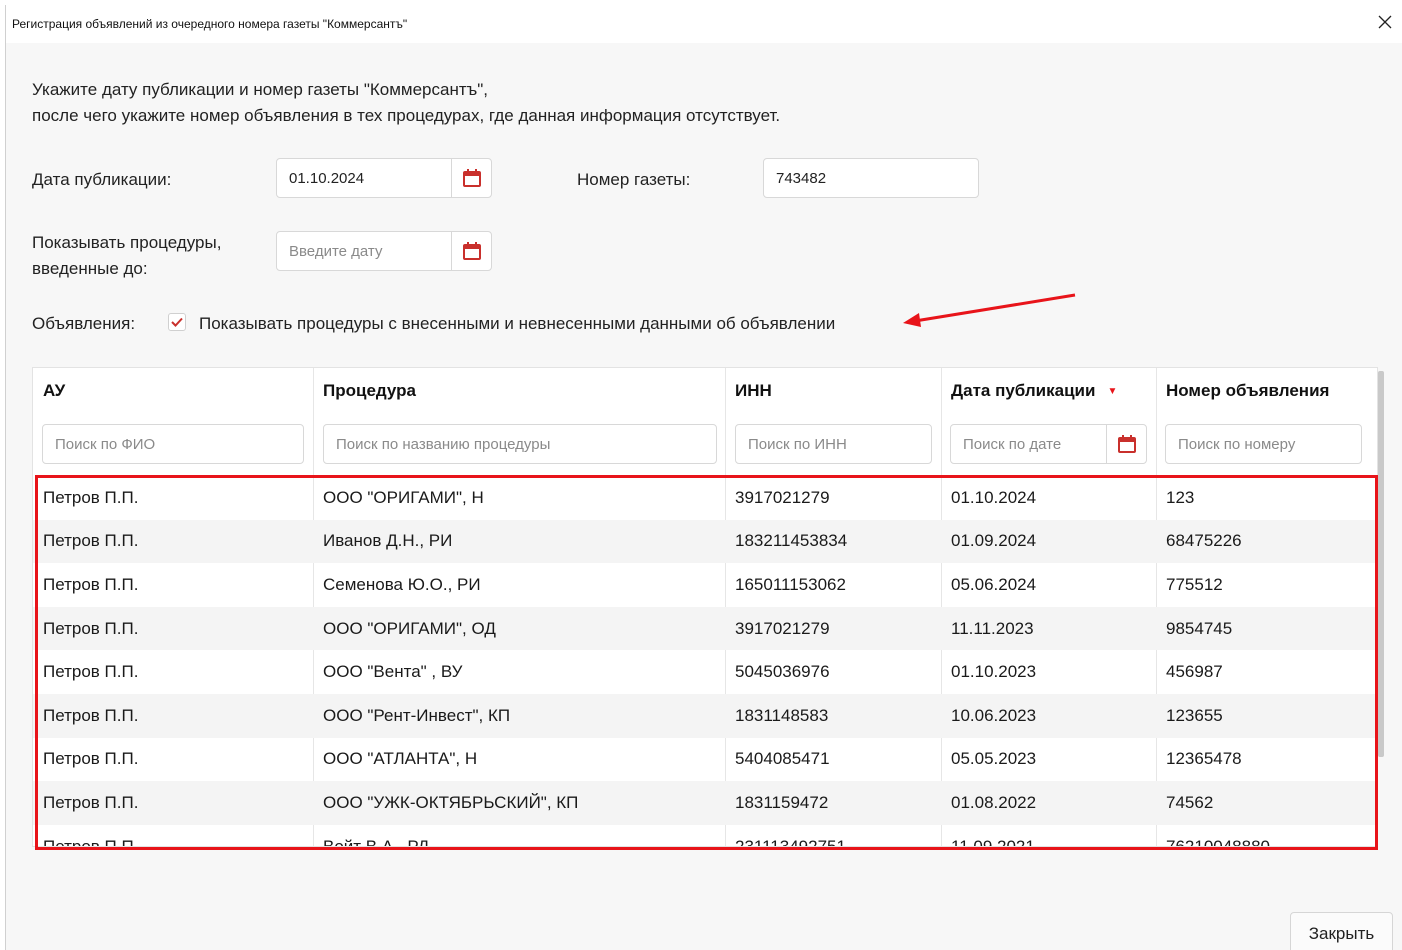 The width and height of the screenshot is (1402, 950). I want to click on cell-inn: 5045036976, so click(782, 672).